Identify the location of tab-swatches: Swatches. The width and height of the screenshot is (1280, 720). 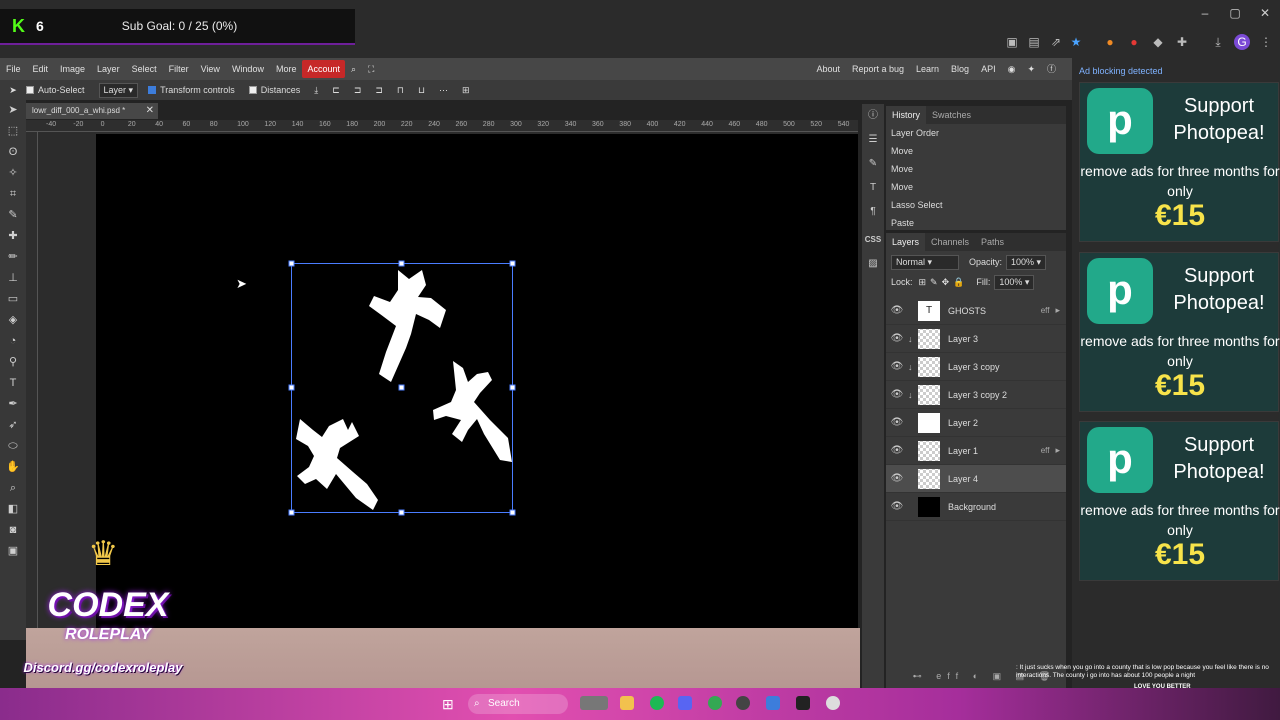
(951, 115).